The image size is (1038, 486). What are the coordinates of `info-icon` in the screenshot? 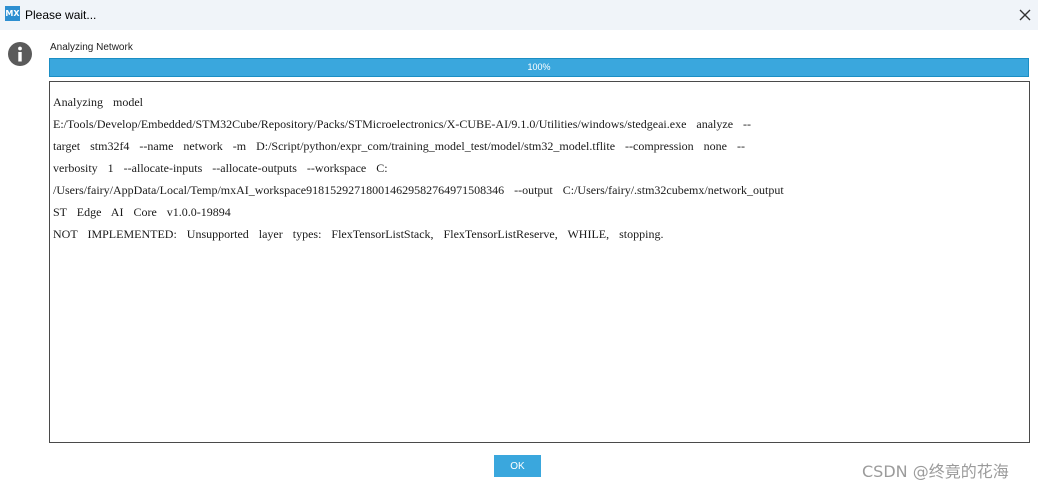 It's located at (20, 54).